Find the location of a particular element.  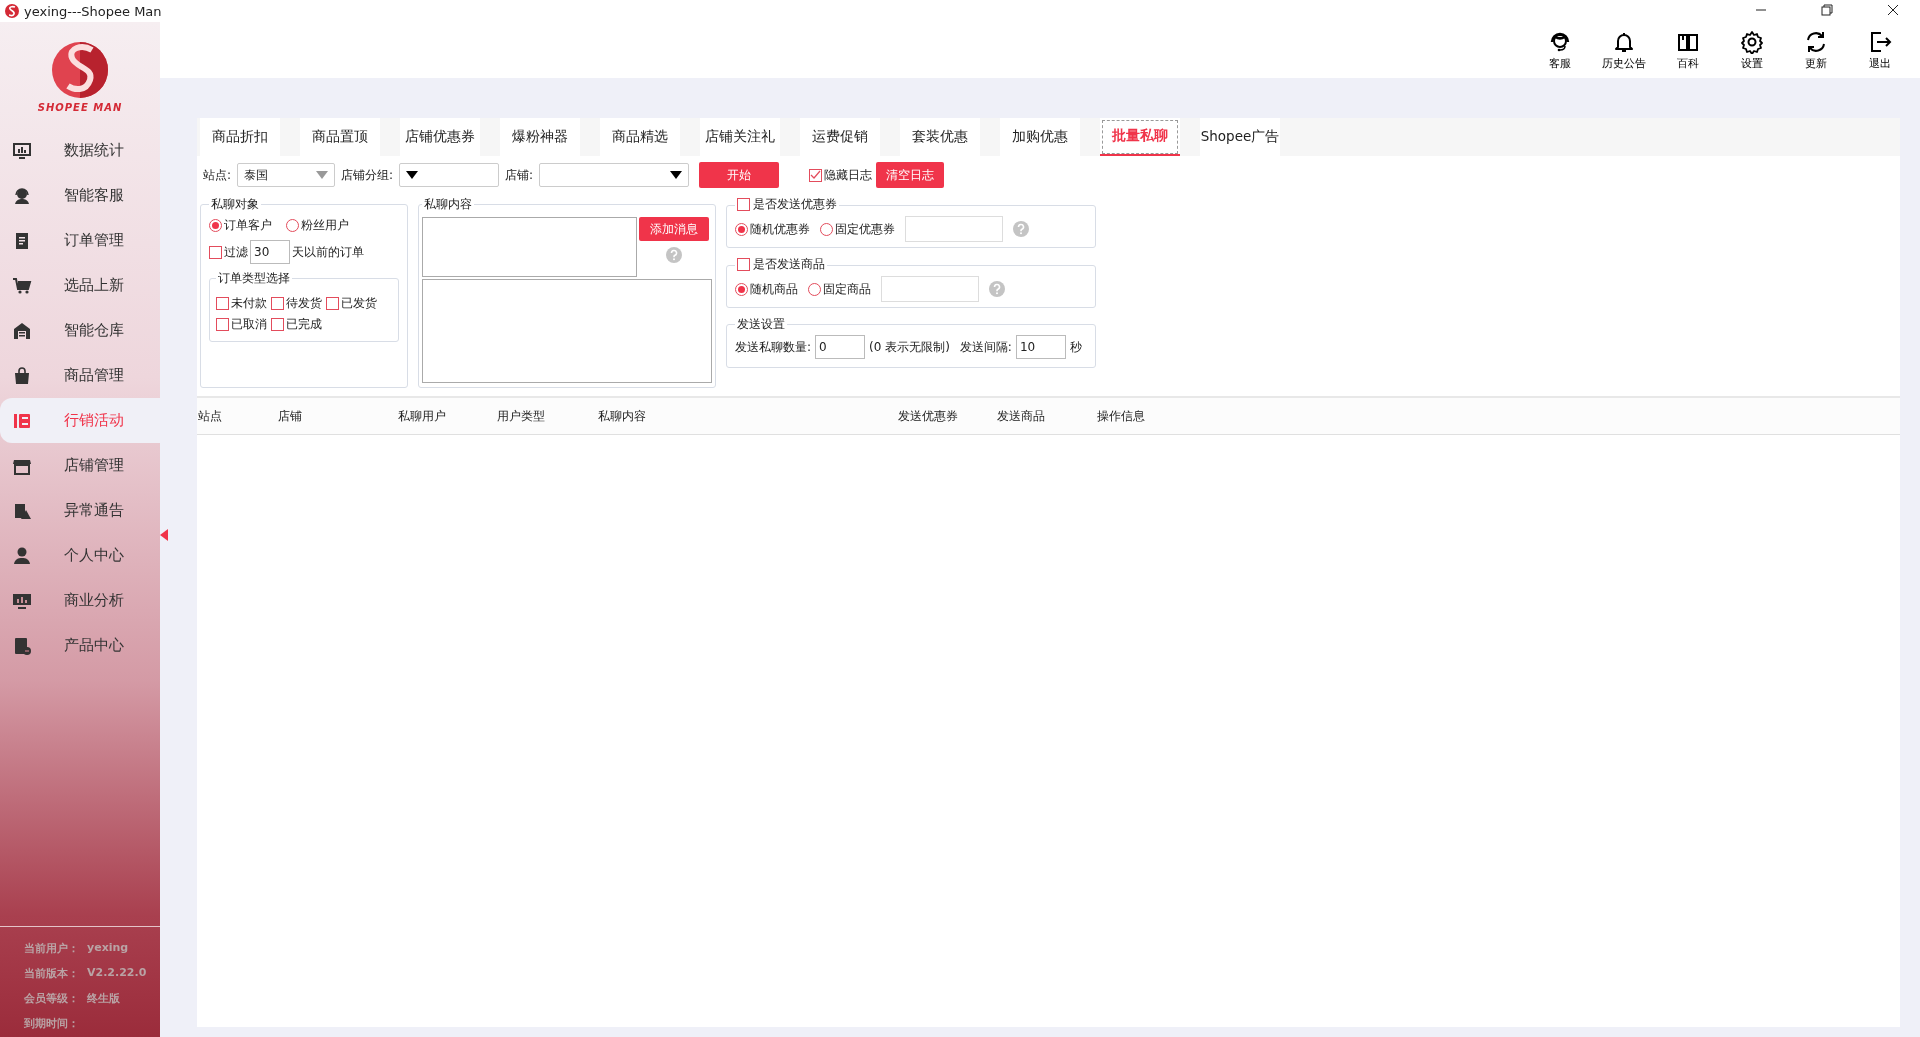

toolbar-button: 退出 is located at coordinates (1880, 50).